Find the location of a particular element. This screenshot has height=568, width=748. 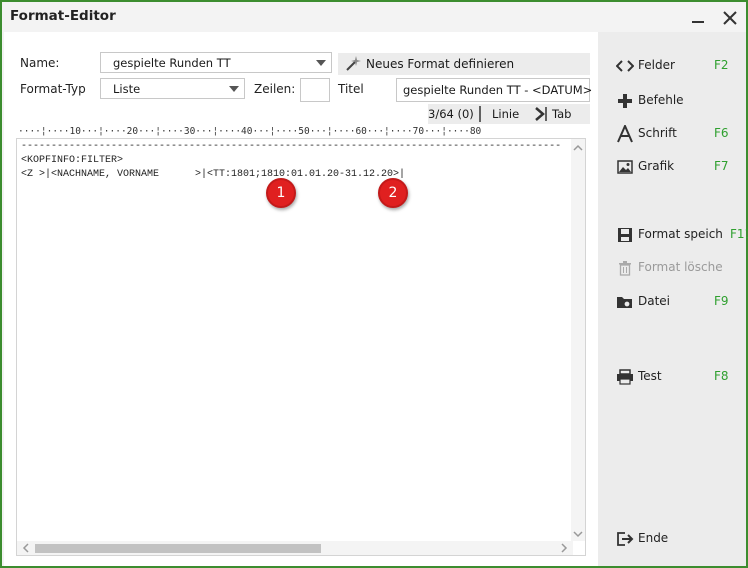

tab-label: Tab is located at coordinates (562, 114).